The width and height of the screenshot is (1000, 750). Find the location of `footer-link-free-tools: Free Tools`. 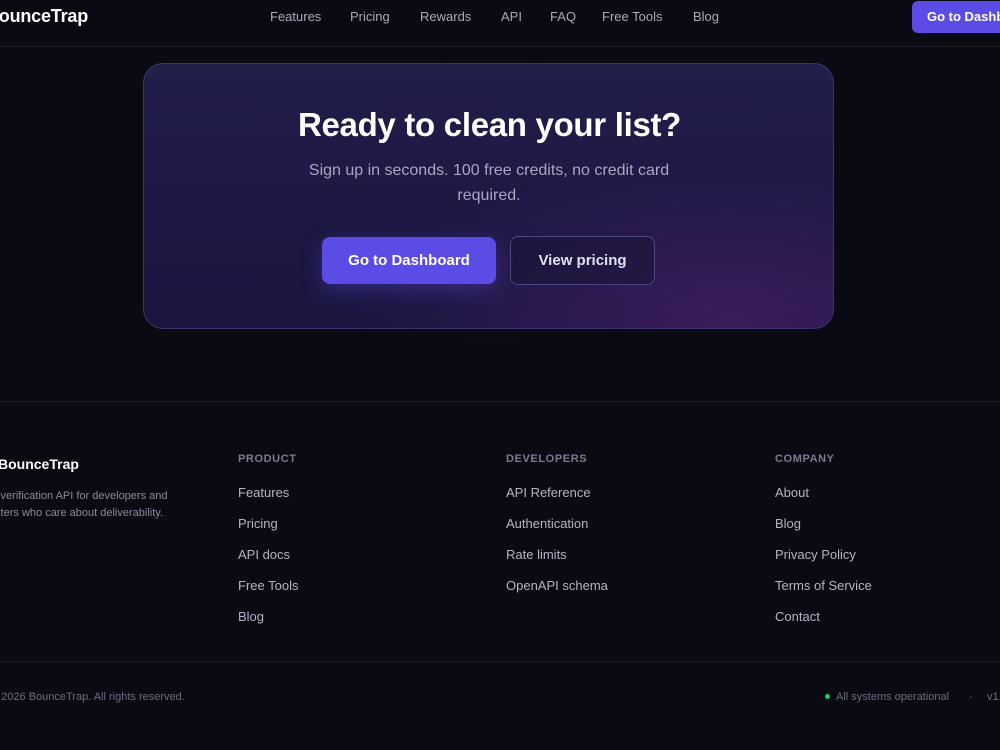

footer-link-free-tools: Free Tools is located at coordinates (268, 593).